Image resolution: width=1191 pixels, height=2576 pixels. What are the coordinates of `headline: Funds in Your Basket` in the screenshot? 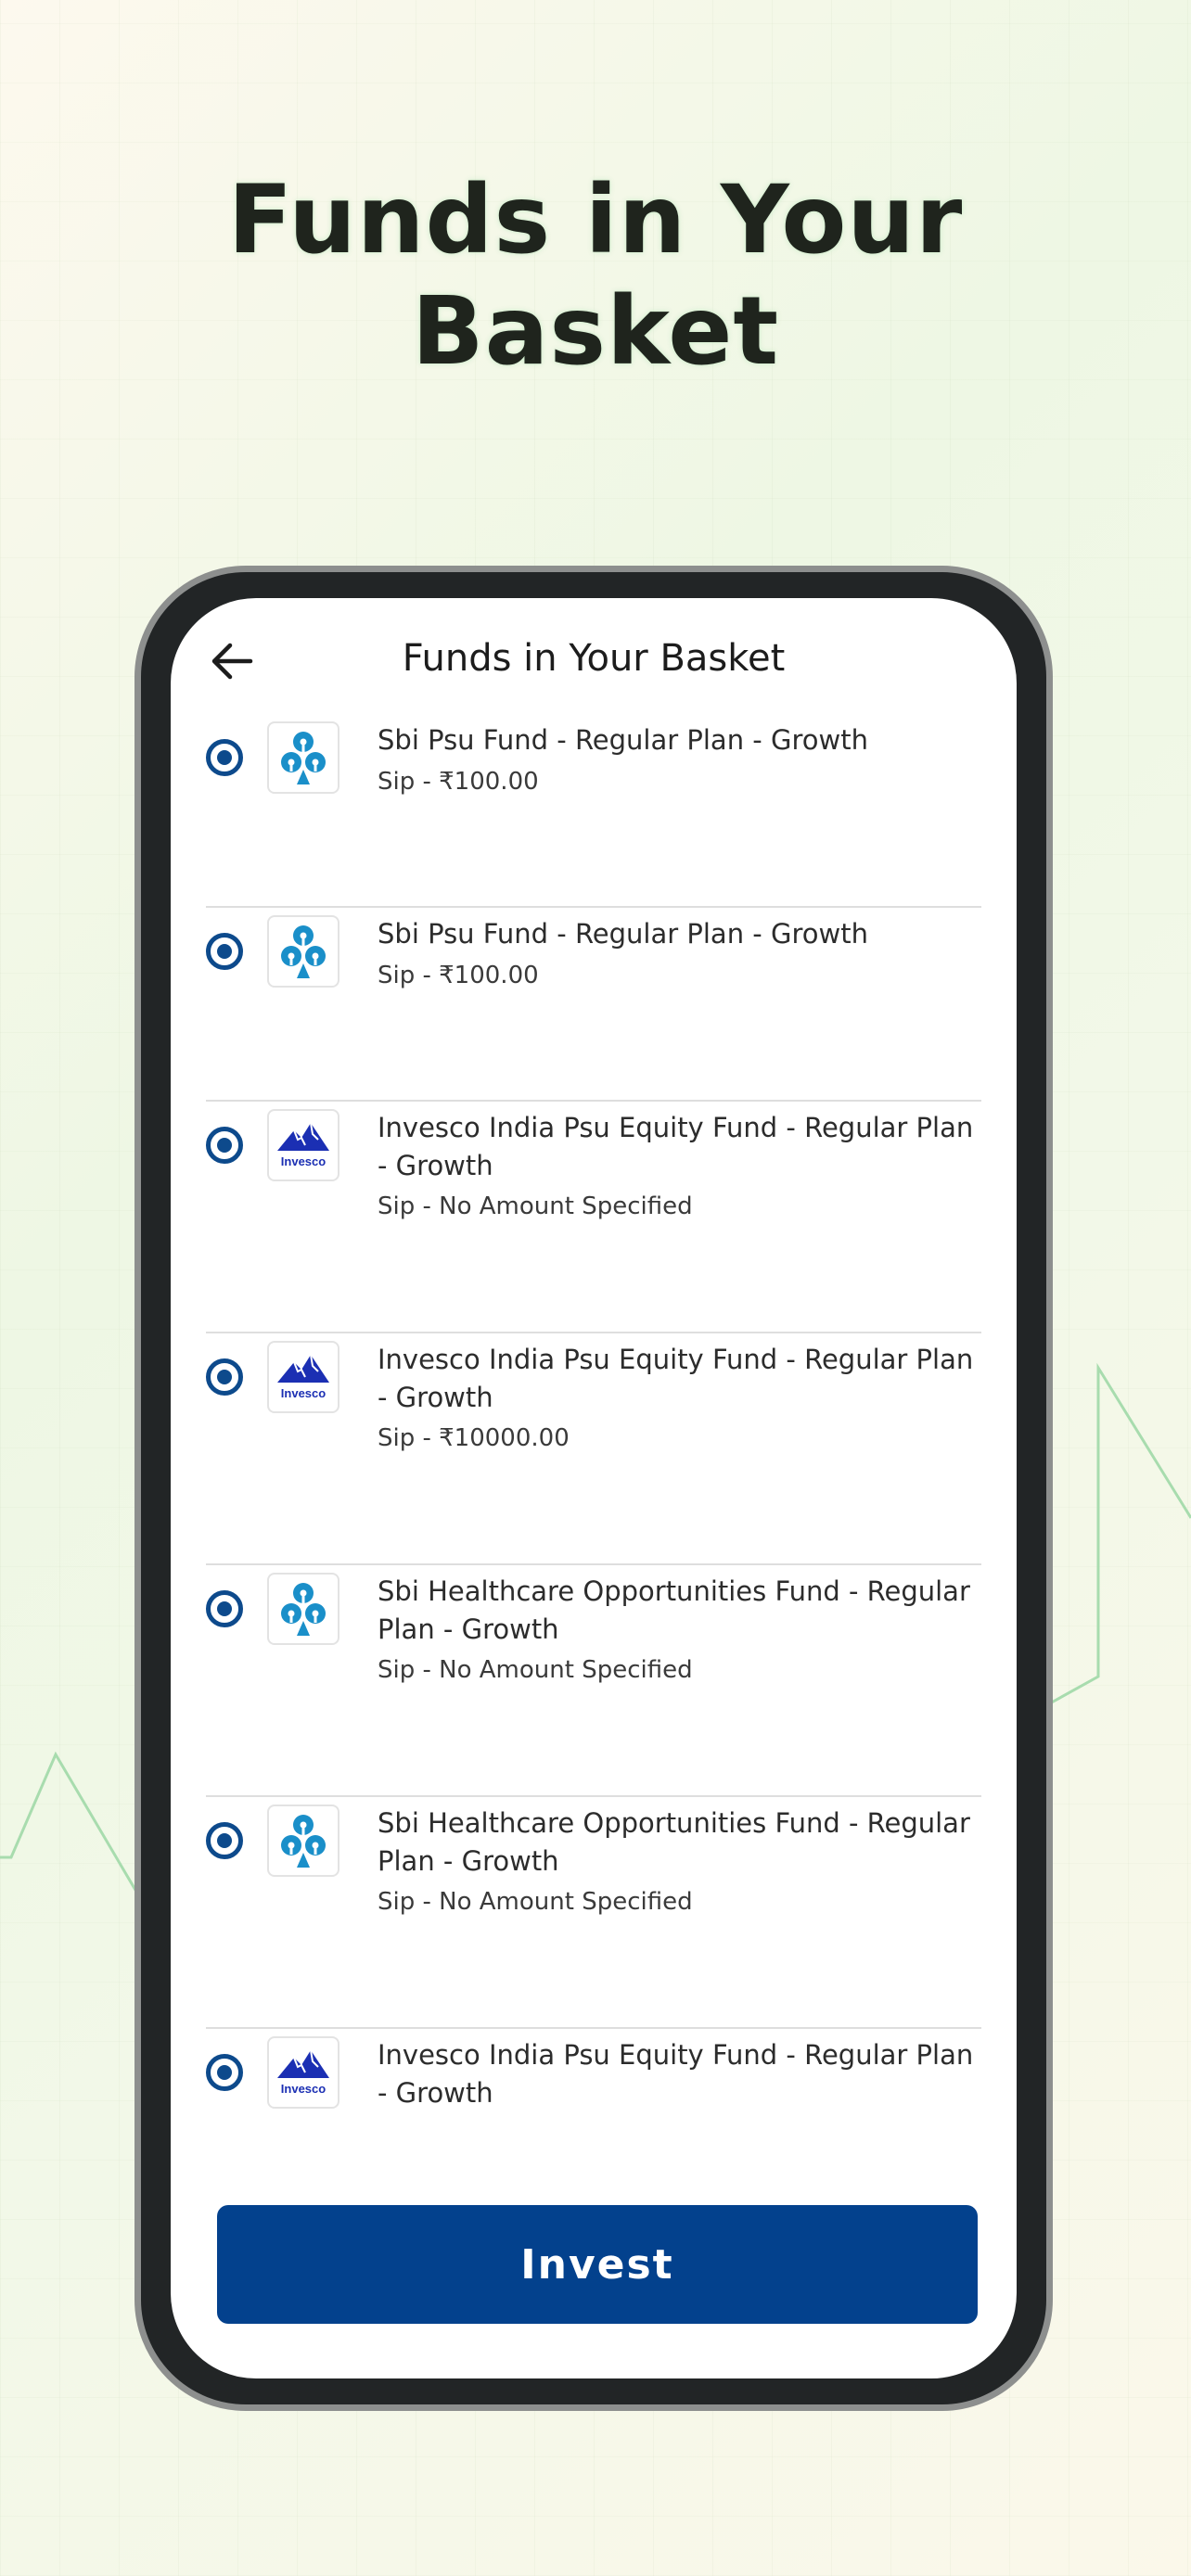 It's located at (595, 276).